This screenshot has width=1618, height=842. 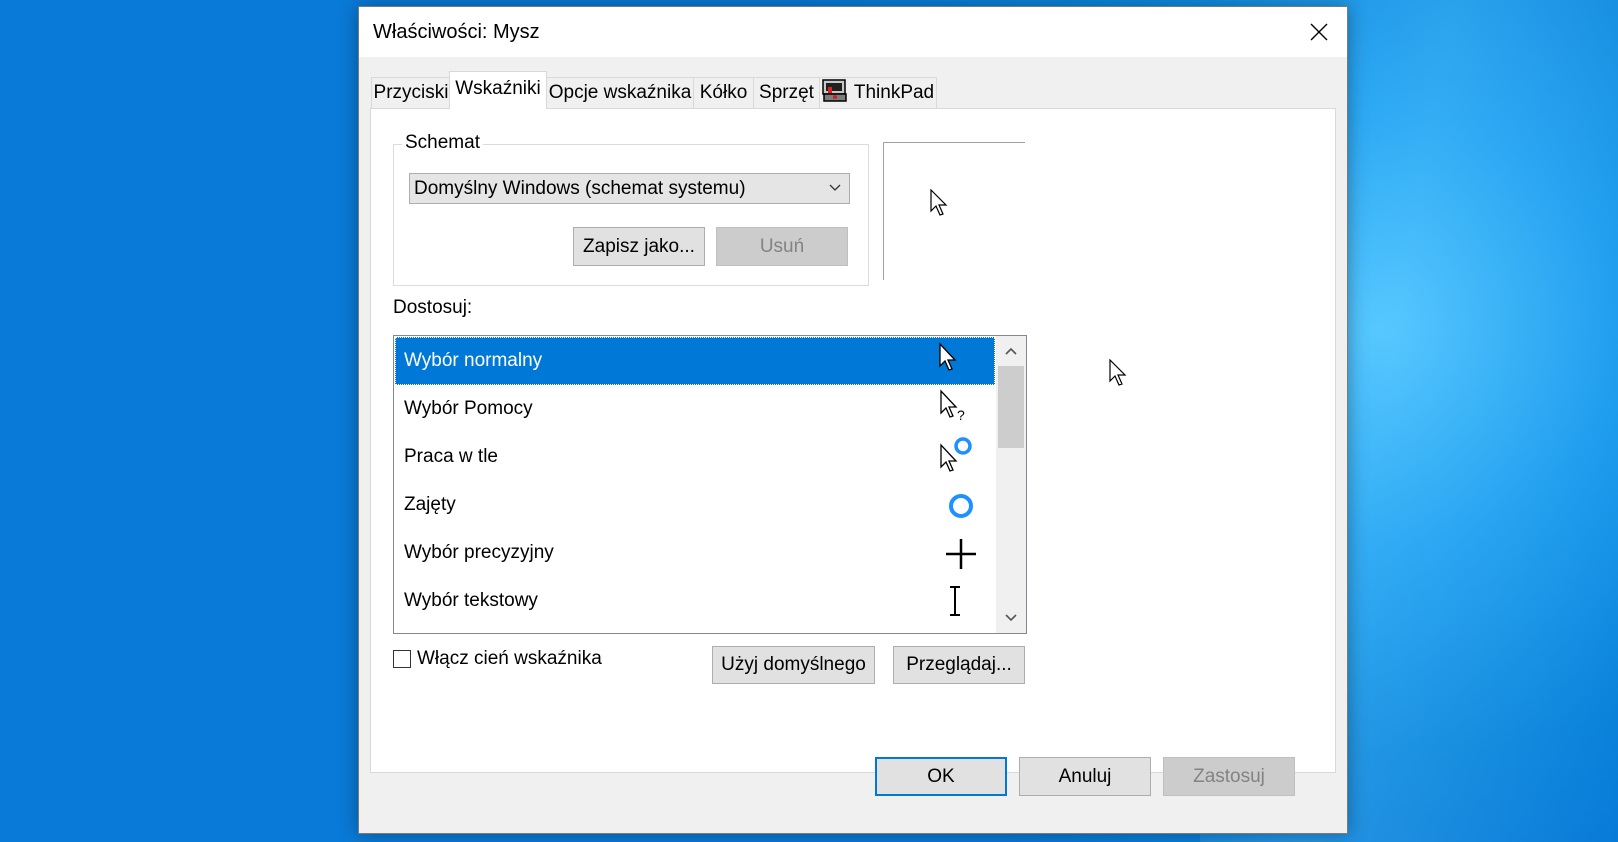 I want to click on scheme-dropdown: Domyślny Windows (schemat systemu), so click(x=629, y=188).